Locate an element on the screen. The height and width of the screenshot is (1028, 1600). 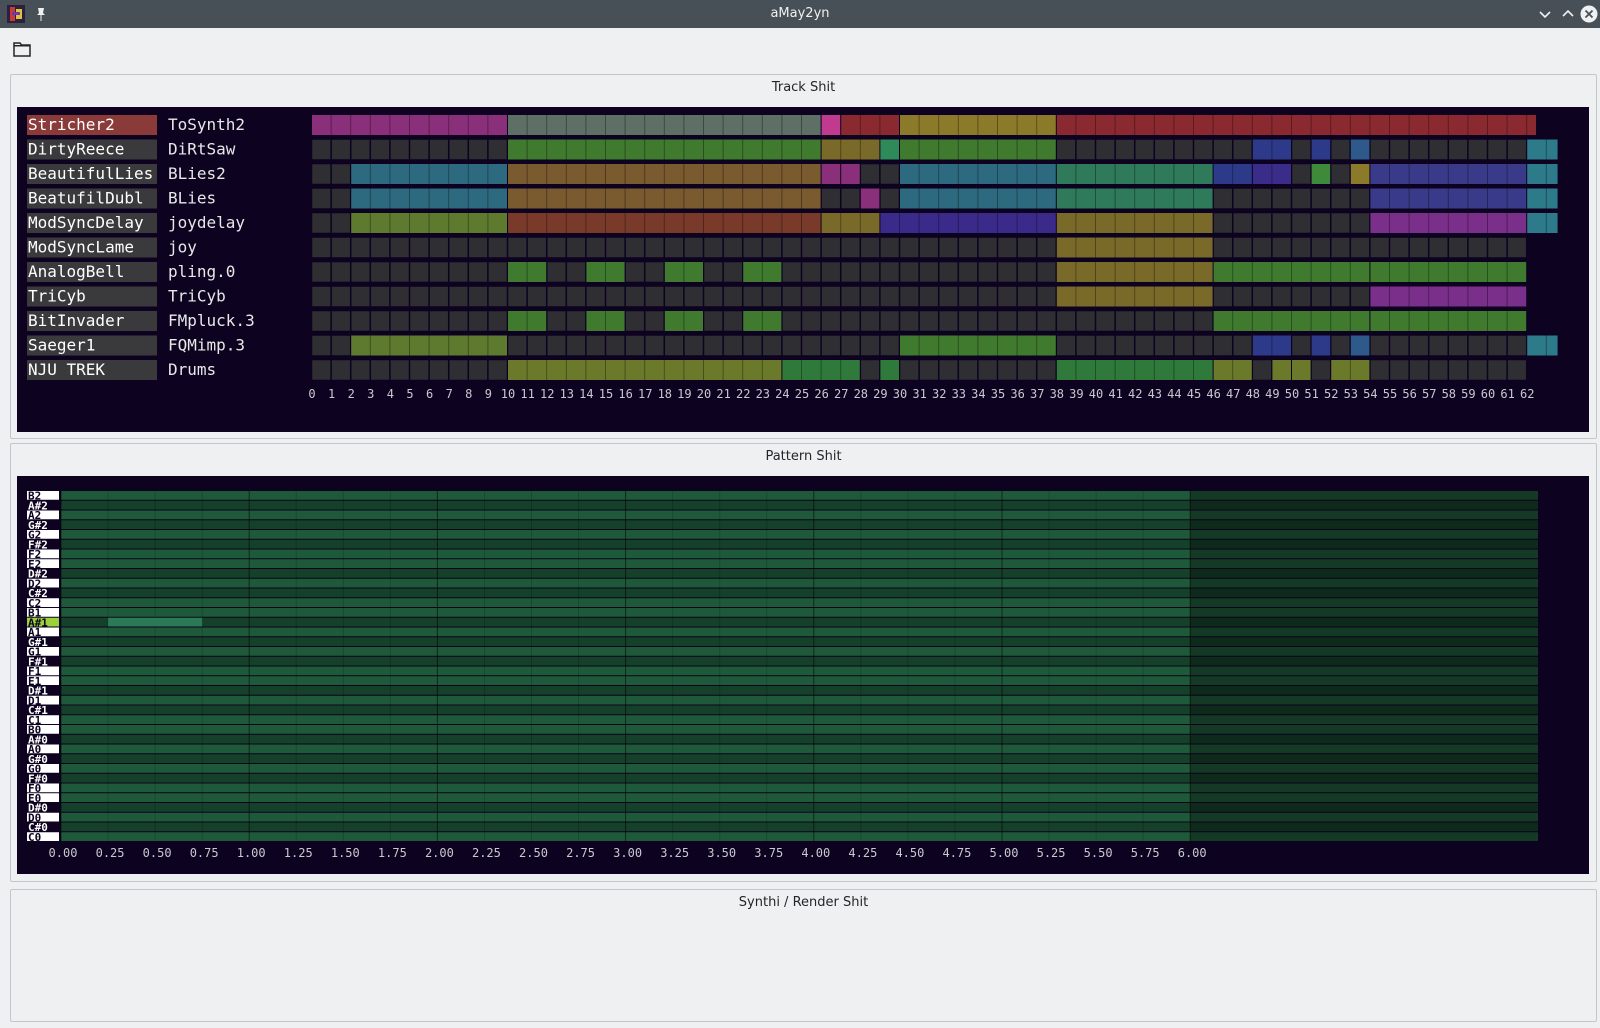
track-synth: BLies is located at coordinates (192, 198).